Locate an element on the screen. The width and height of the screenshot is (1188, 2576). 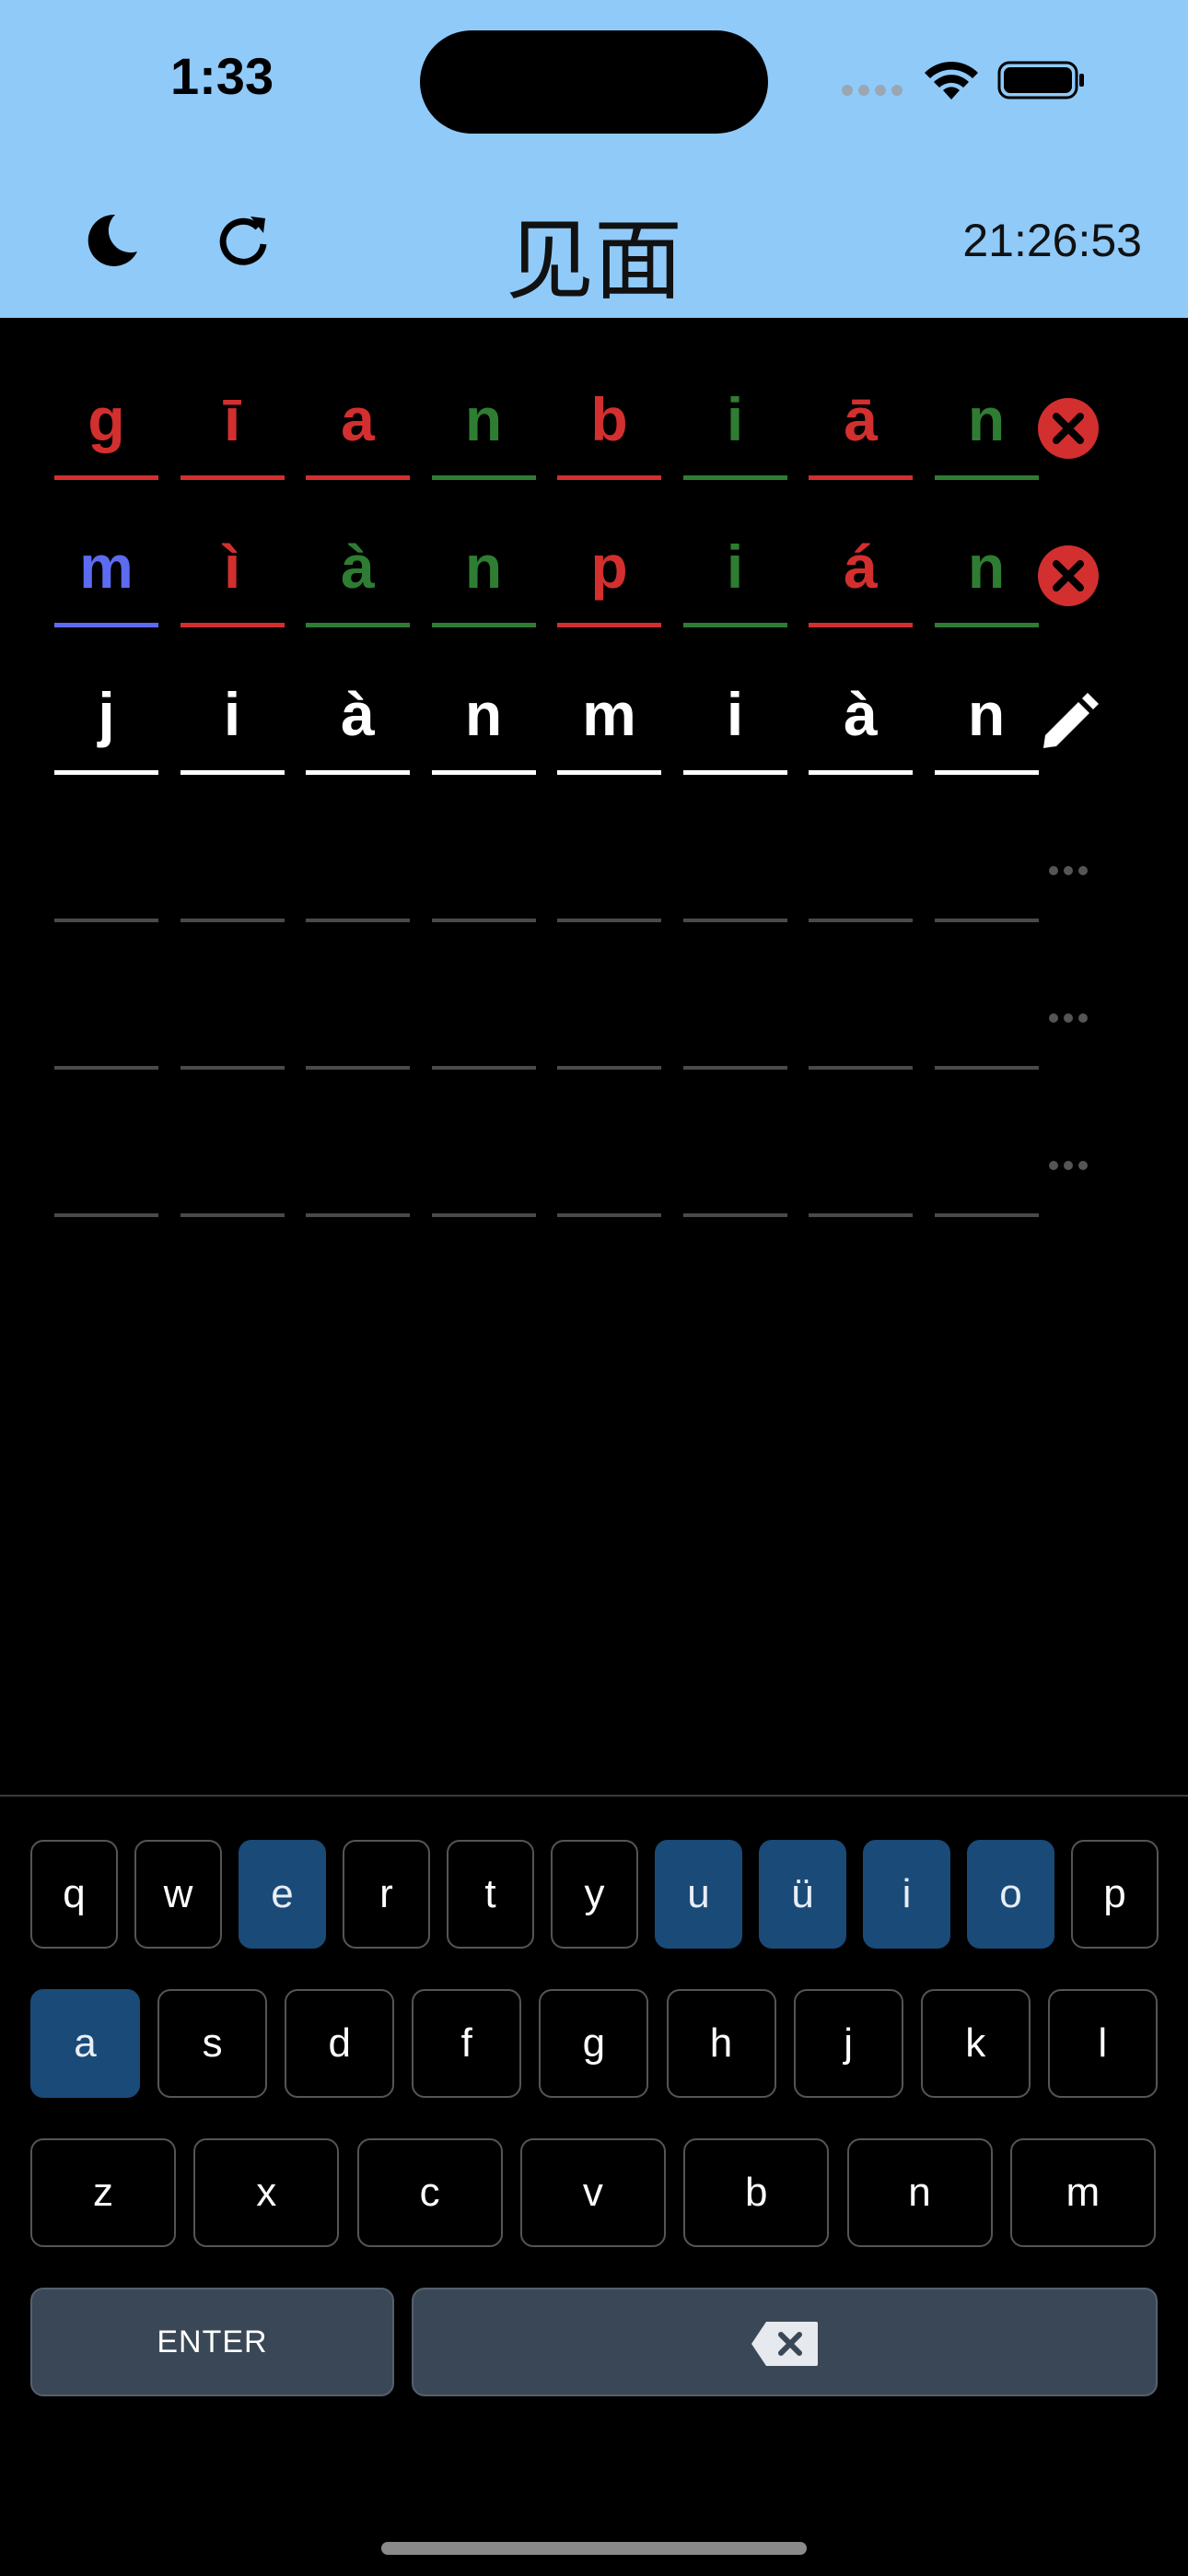
key-h: h is located at coordinates (721, 2044).